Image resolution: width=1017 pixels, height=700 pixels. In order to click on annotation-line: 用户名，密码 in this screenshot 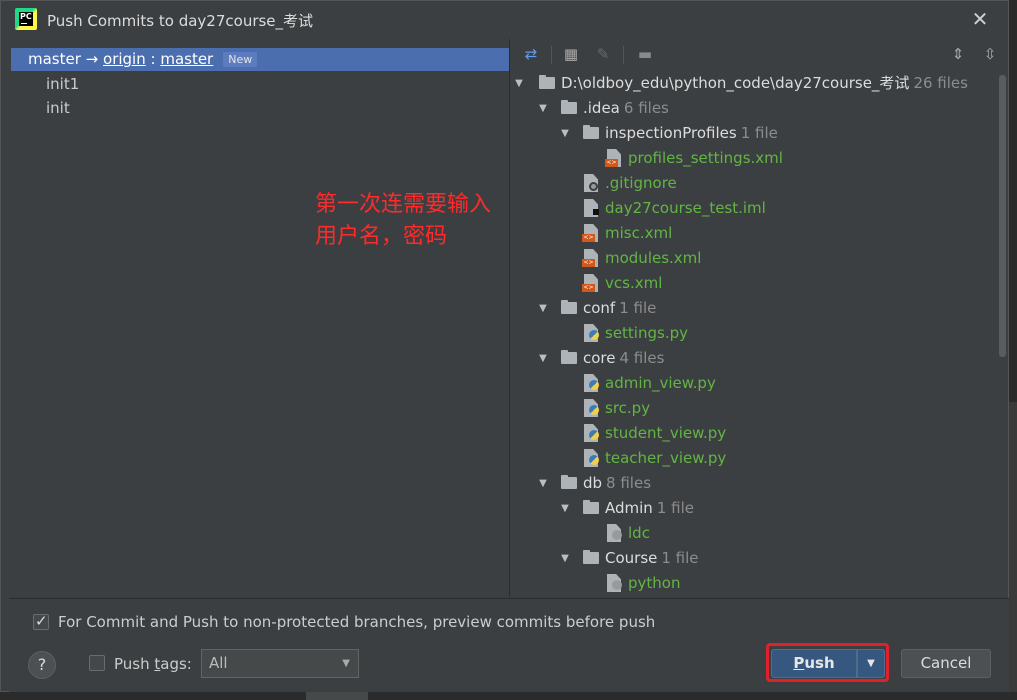, I will do `click(381, 236)`.